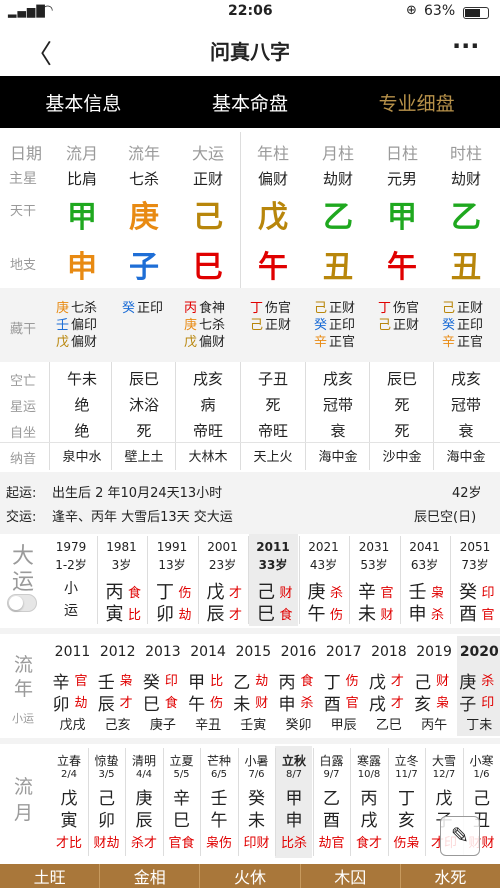 The image size is (500, 888). What do you see at coordinates (324, 547) in the screenshot?
I see `luck-year: 2021` at bounding box center [324, 547].